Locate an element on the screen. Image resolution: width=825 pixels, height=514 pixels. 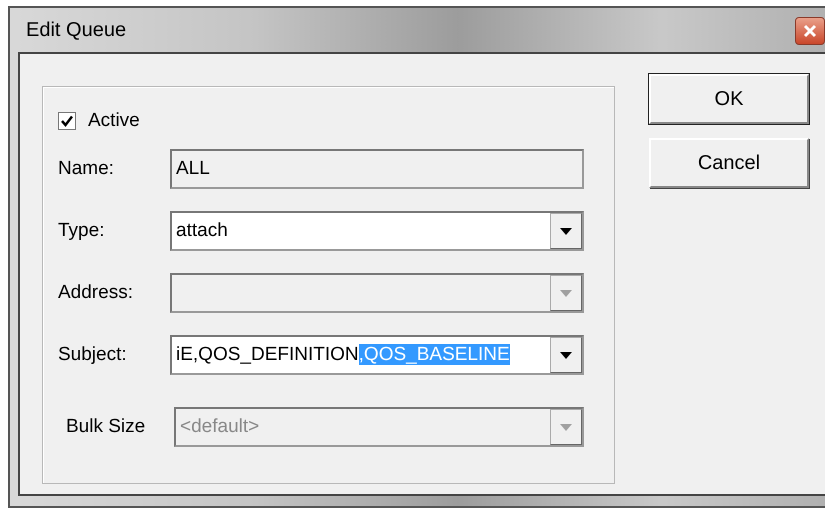
ok-button: OK is located at coordinates (729, 99).